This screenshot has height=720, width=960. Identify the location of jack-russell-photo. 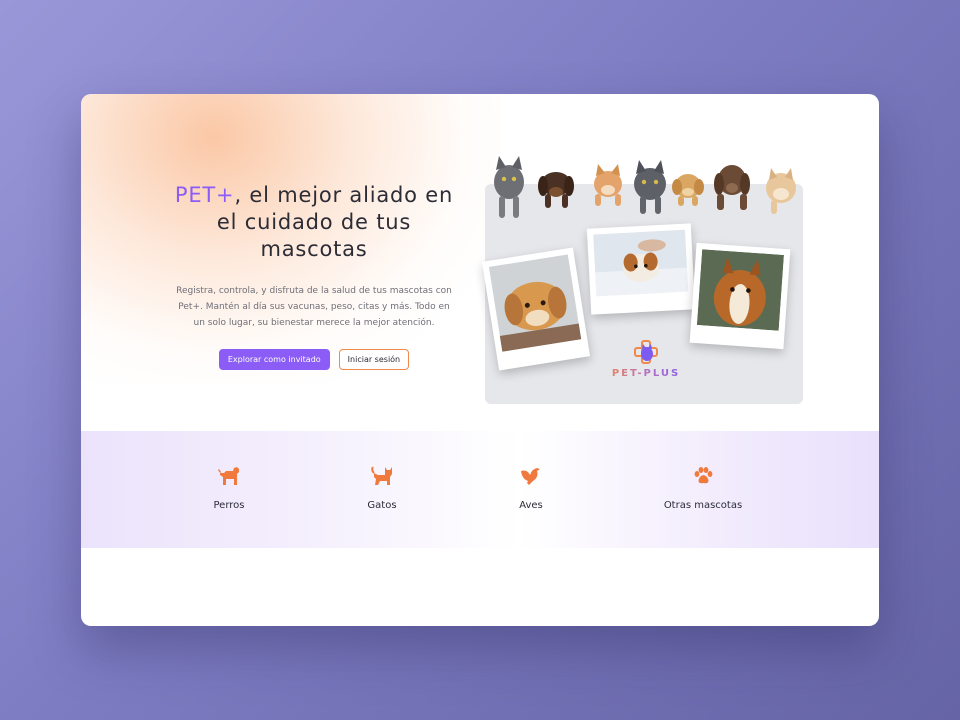
(641, 263).